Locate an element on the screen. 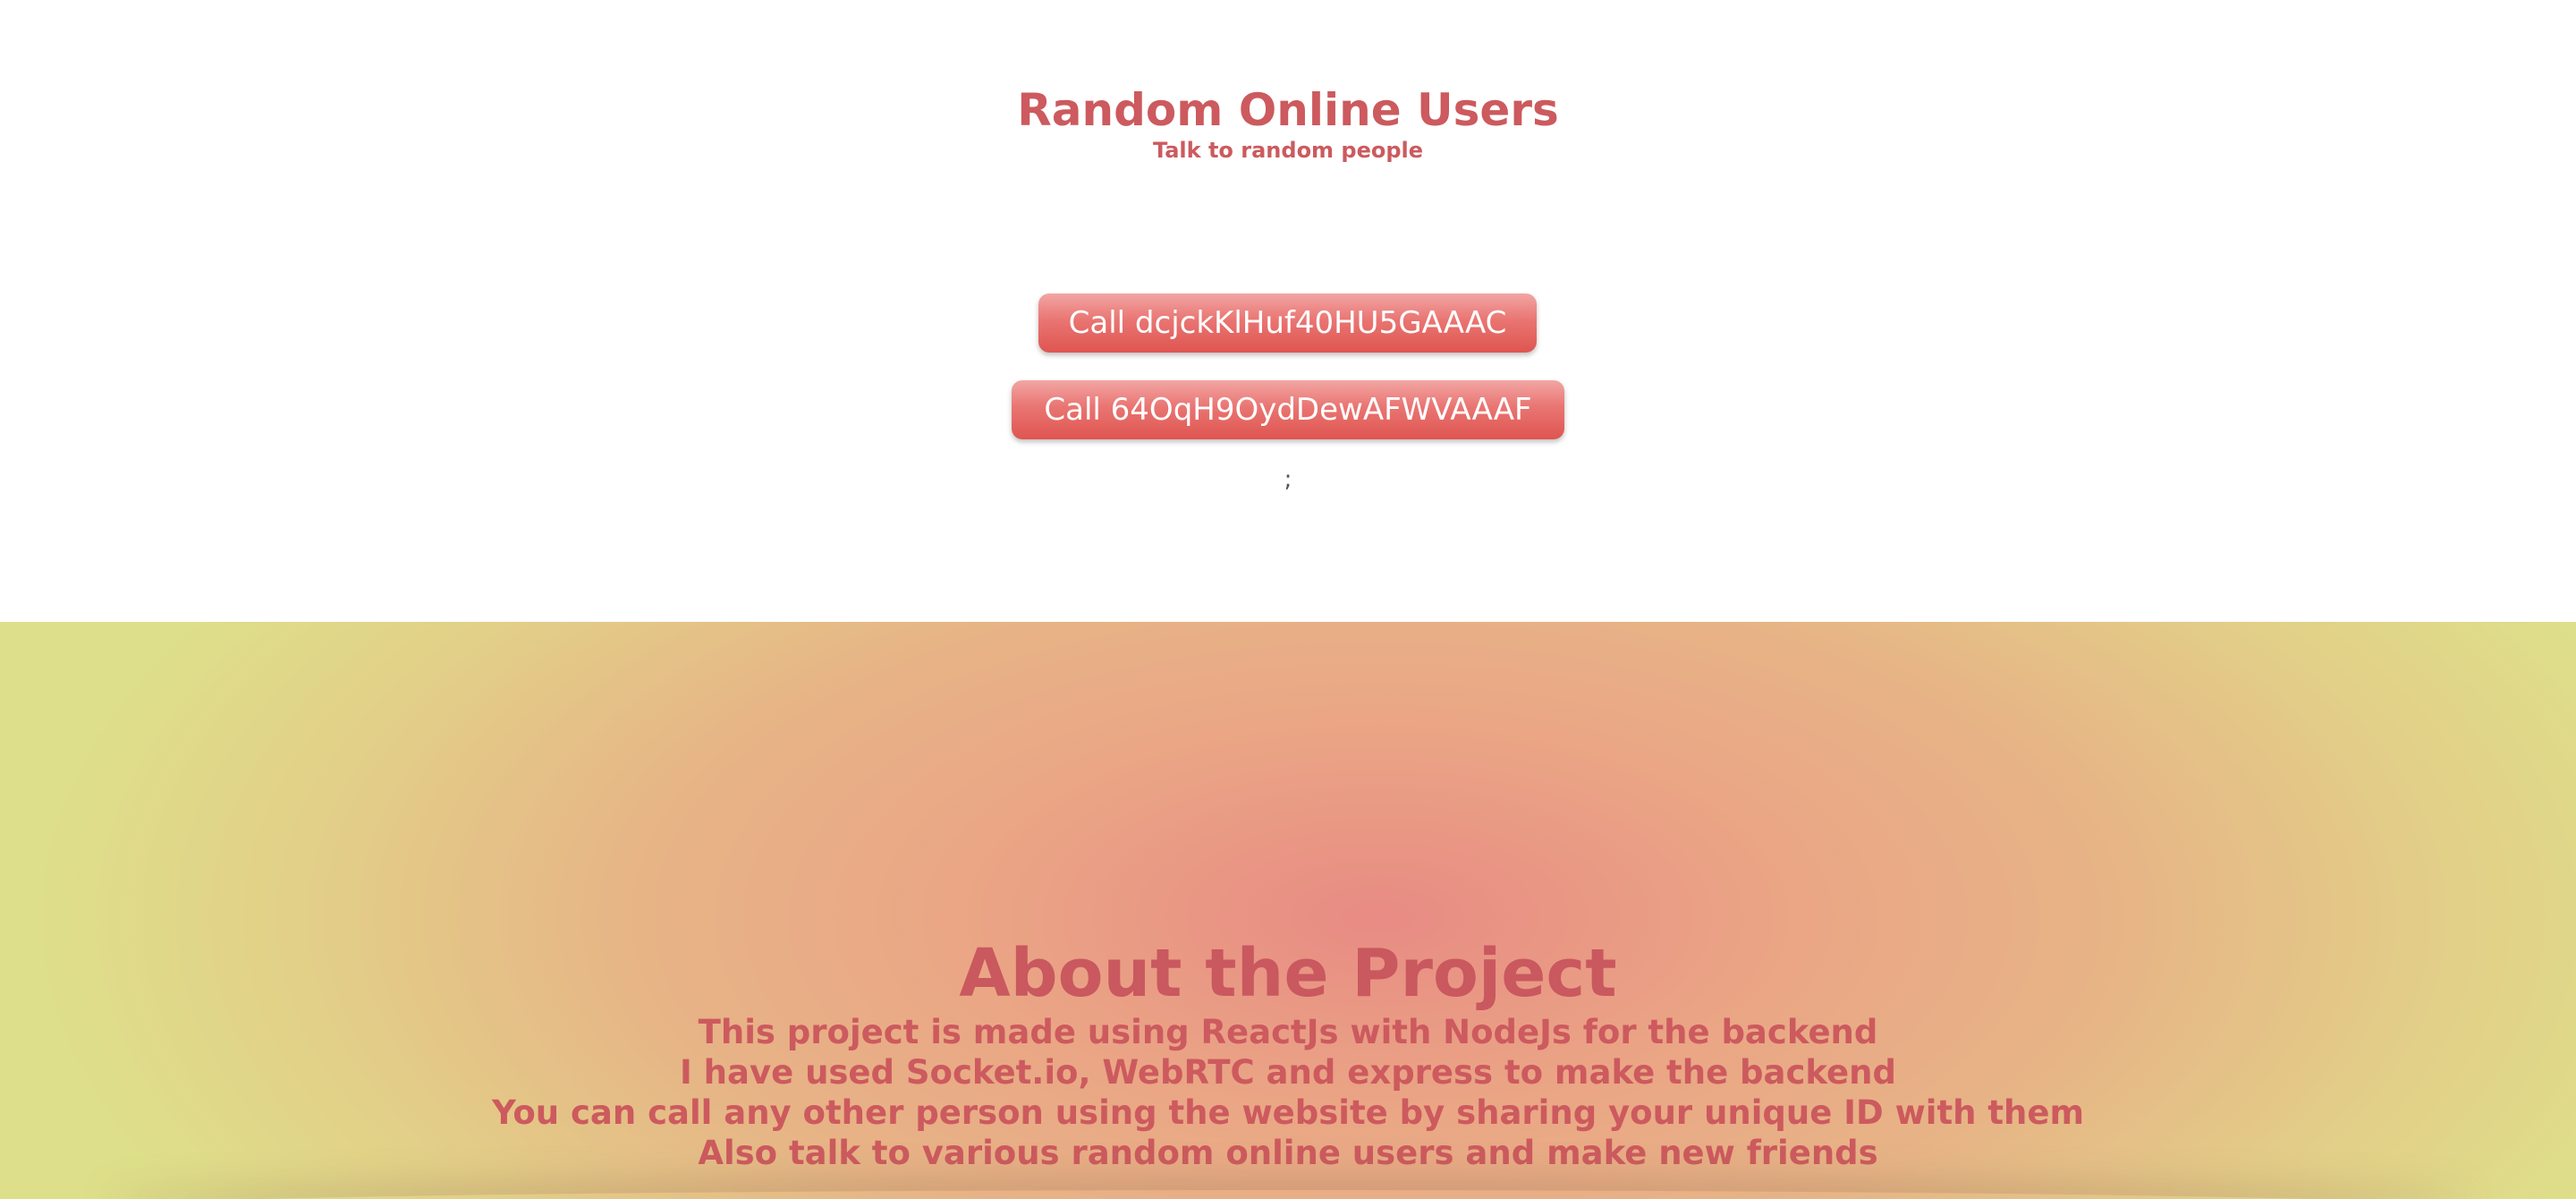 The width and height of the screenshot is (2576, 1199). call-user-button: Call dcjckKlHuf40HU5GAAAC is located at coordinates (1287, 323).